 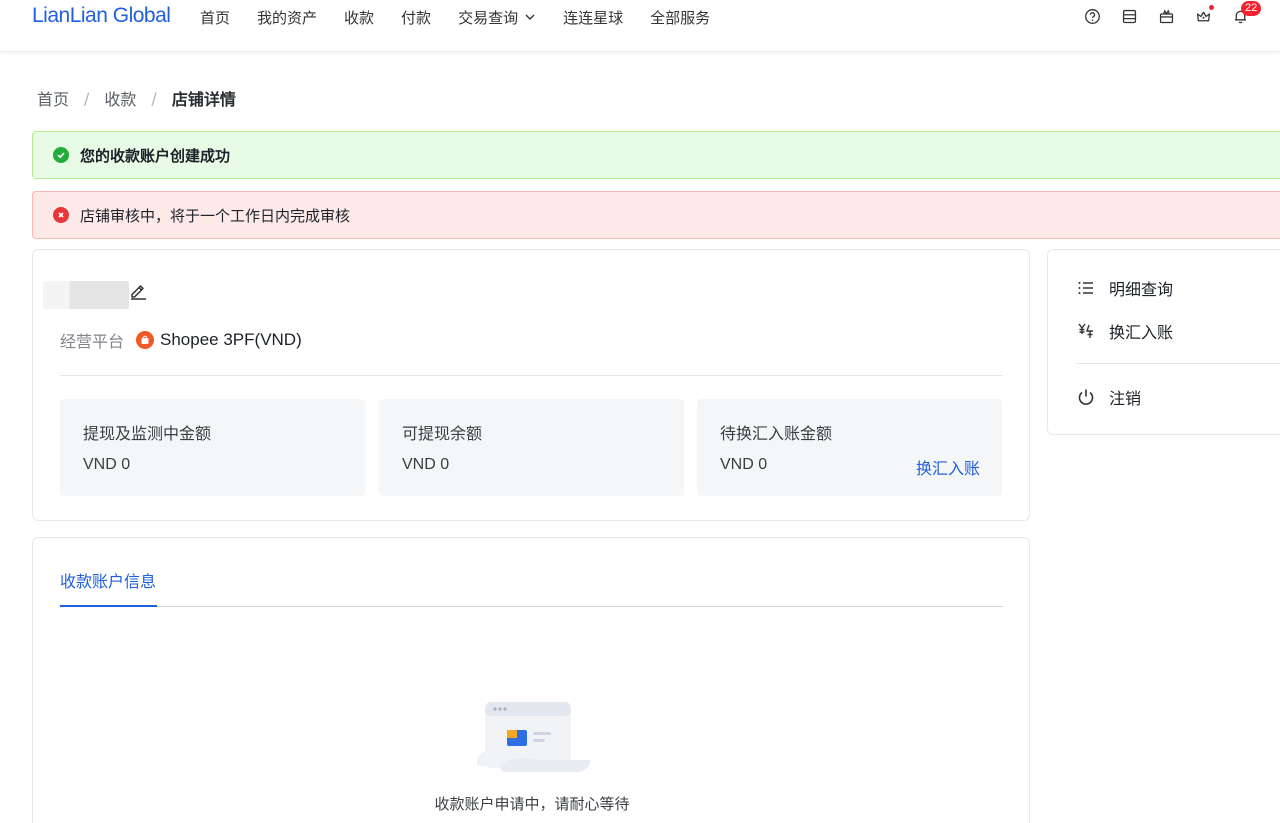 I want to click on bell-icon: 22, so click(x=1246, y=13).